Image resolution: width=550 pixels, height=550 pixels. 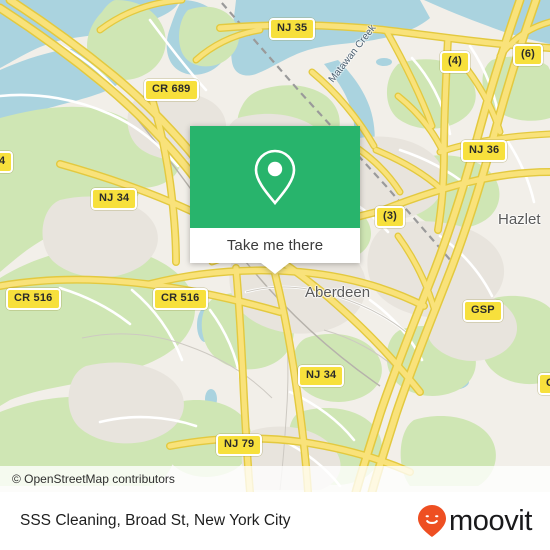 I want to click on road-shield-nj-36: NJ 36, so click(x=484, y=151).